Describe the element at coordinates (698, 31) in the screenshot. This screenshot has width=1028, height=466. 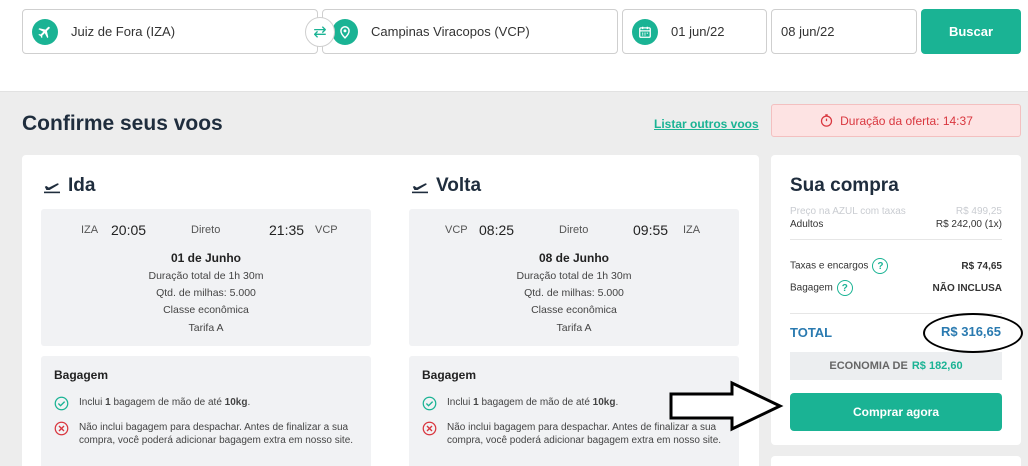
I see `depart-date-value: 01 jun/22` at that location.